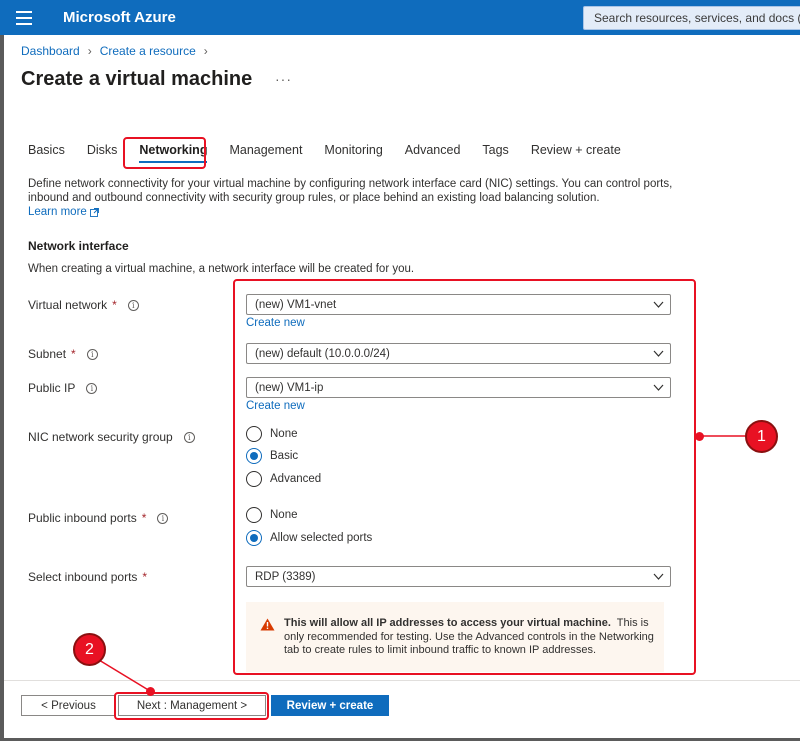 The height and width of the screenshot is (741, 800). I want to click on label-text: Subnet, so click(47, 354).